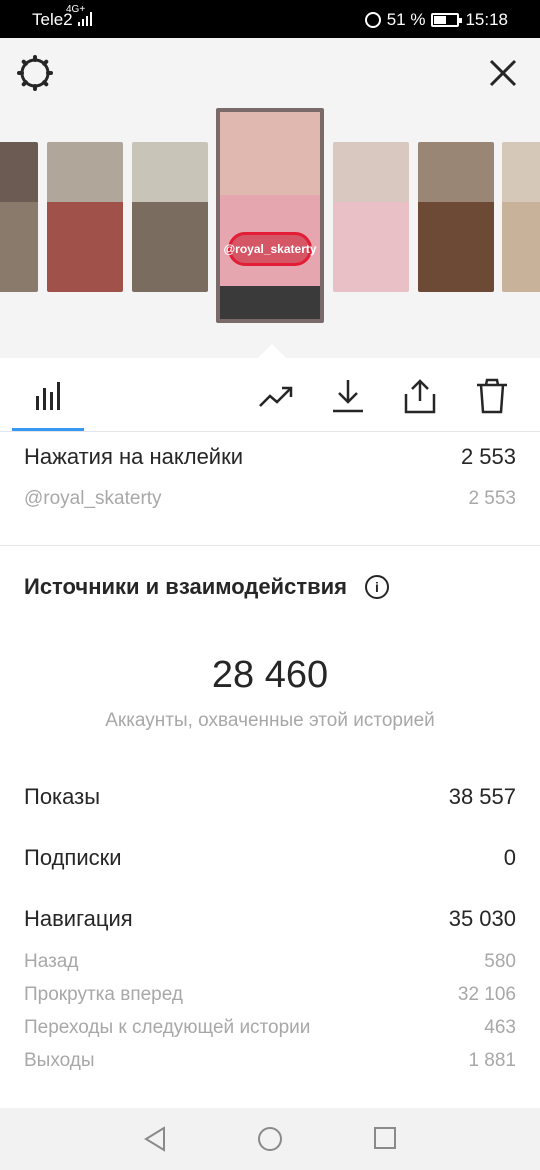  I want to click on system-nav-bar, so click(270, 1139).